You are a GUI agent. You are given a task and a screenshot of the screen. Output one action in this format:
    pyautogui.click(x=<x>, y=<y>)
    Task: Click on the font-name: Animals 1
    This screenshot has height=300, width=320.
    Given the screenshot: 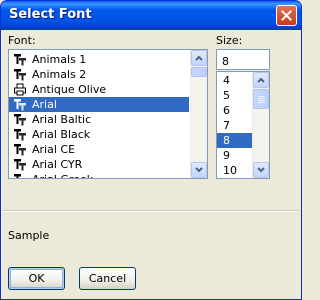 What is the action you would take?
    pyautogui.click(x=59, y=59)
    